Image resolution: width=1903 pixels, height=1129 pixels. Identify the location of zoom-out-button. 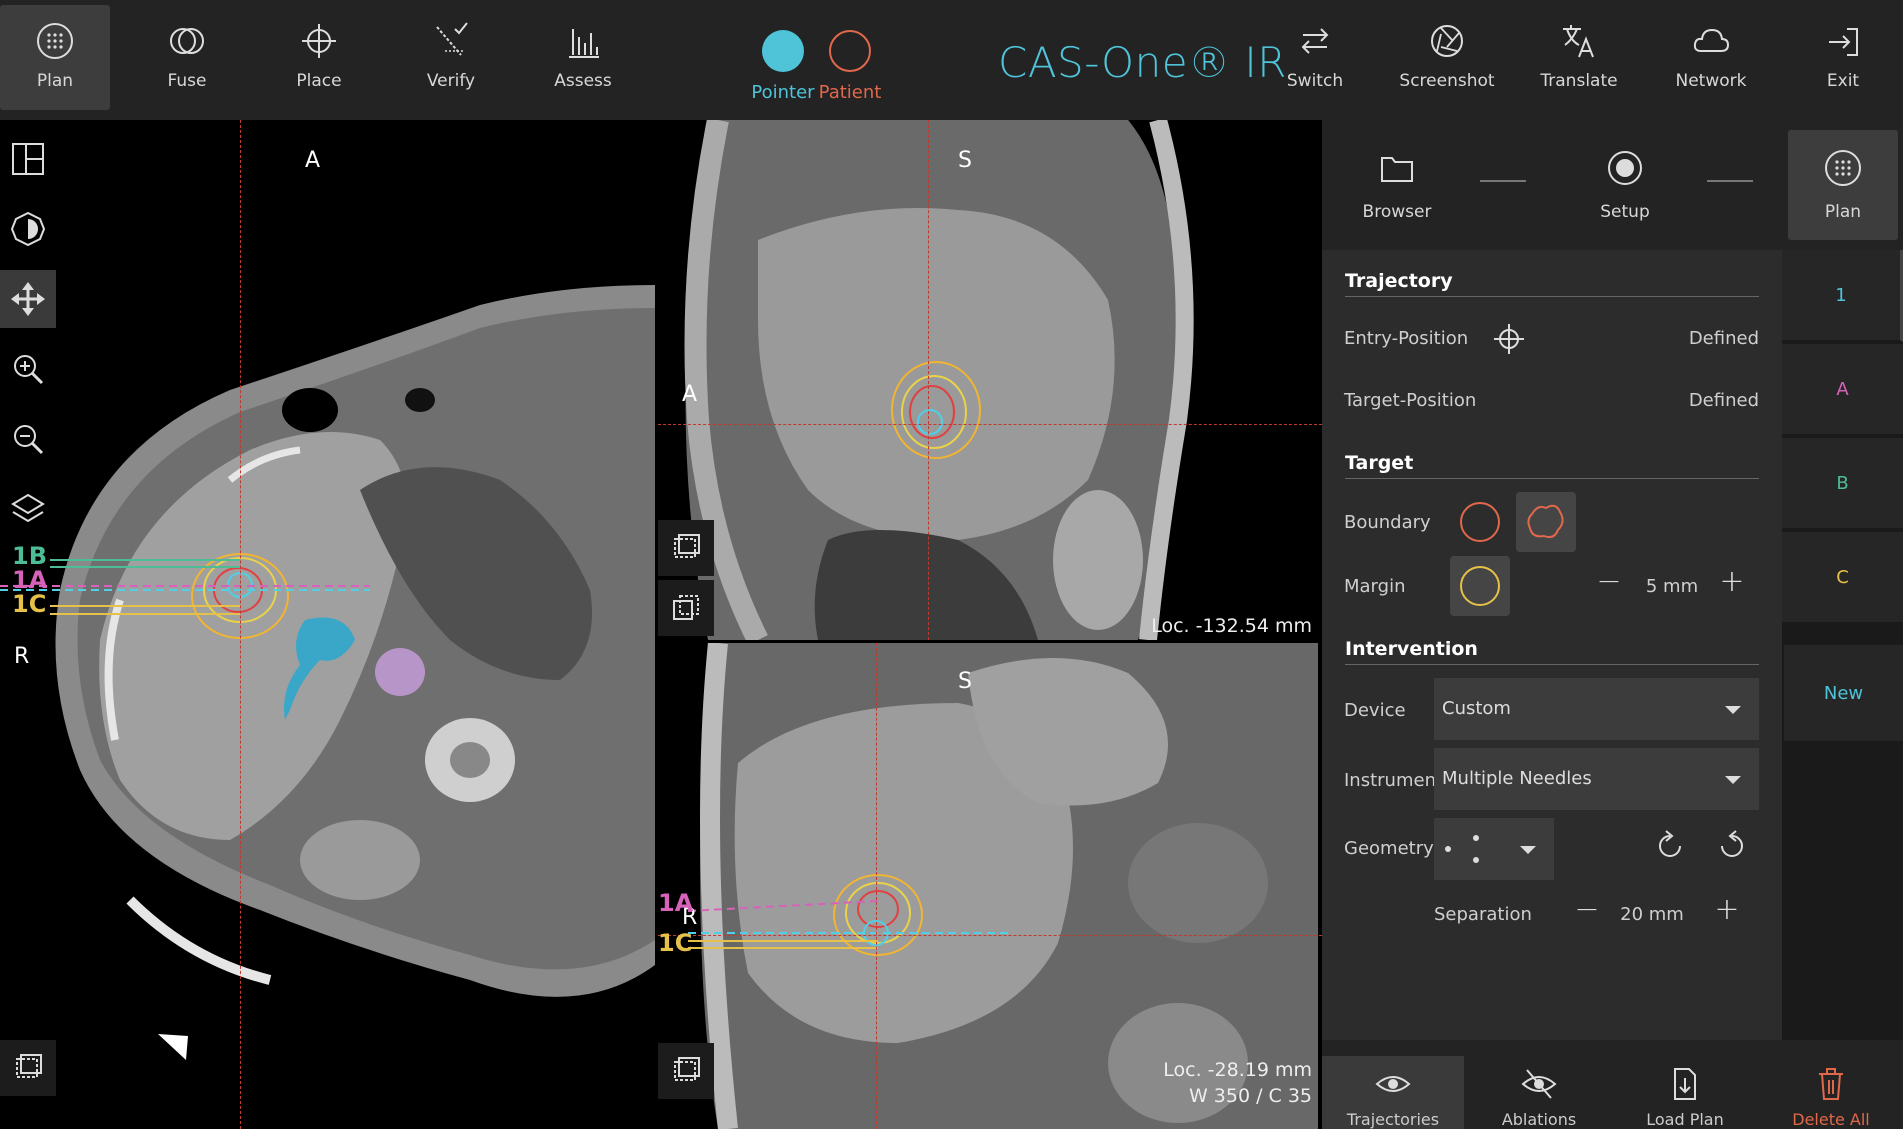
(28, 439).